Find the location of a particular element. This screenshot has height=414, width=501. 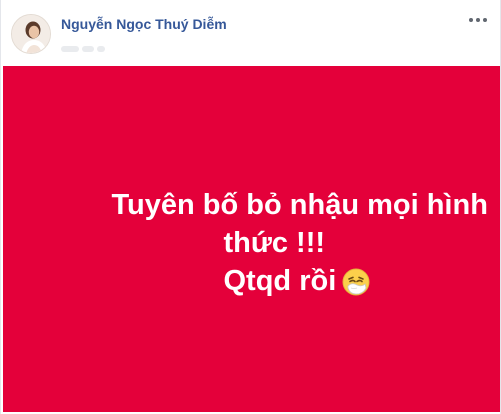

status-line-3-text: Qtqd rồi is located at coordinates (280, 281).